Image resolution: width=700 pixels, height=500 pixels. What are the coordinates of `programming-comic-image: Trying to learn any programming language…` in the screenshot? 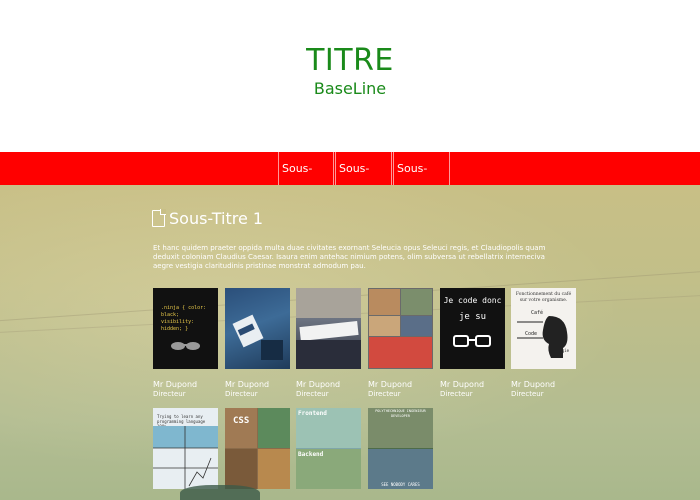 It's located at (185, 448).